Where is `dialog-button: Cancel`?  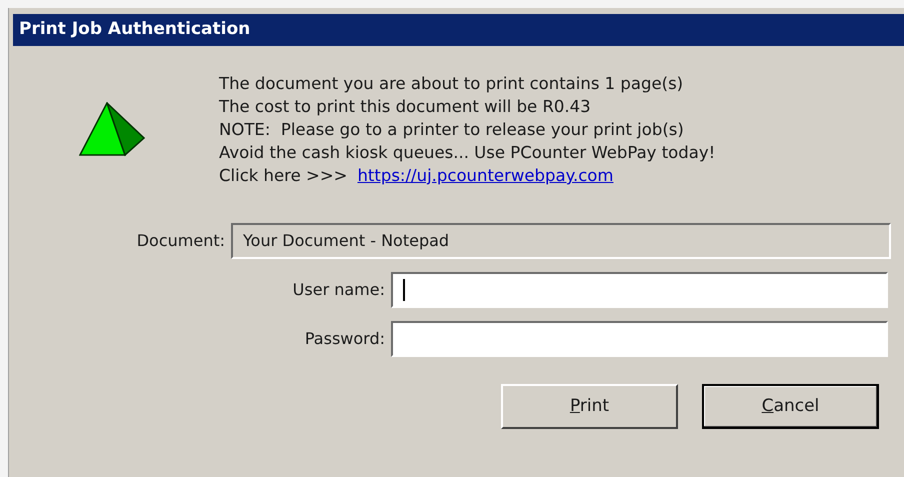
dialog-button: Cancel is located at coordinates (790, 406).